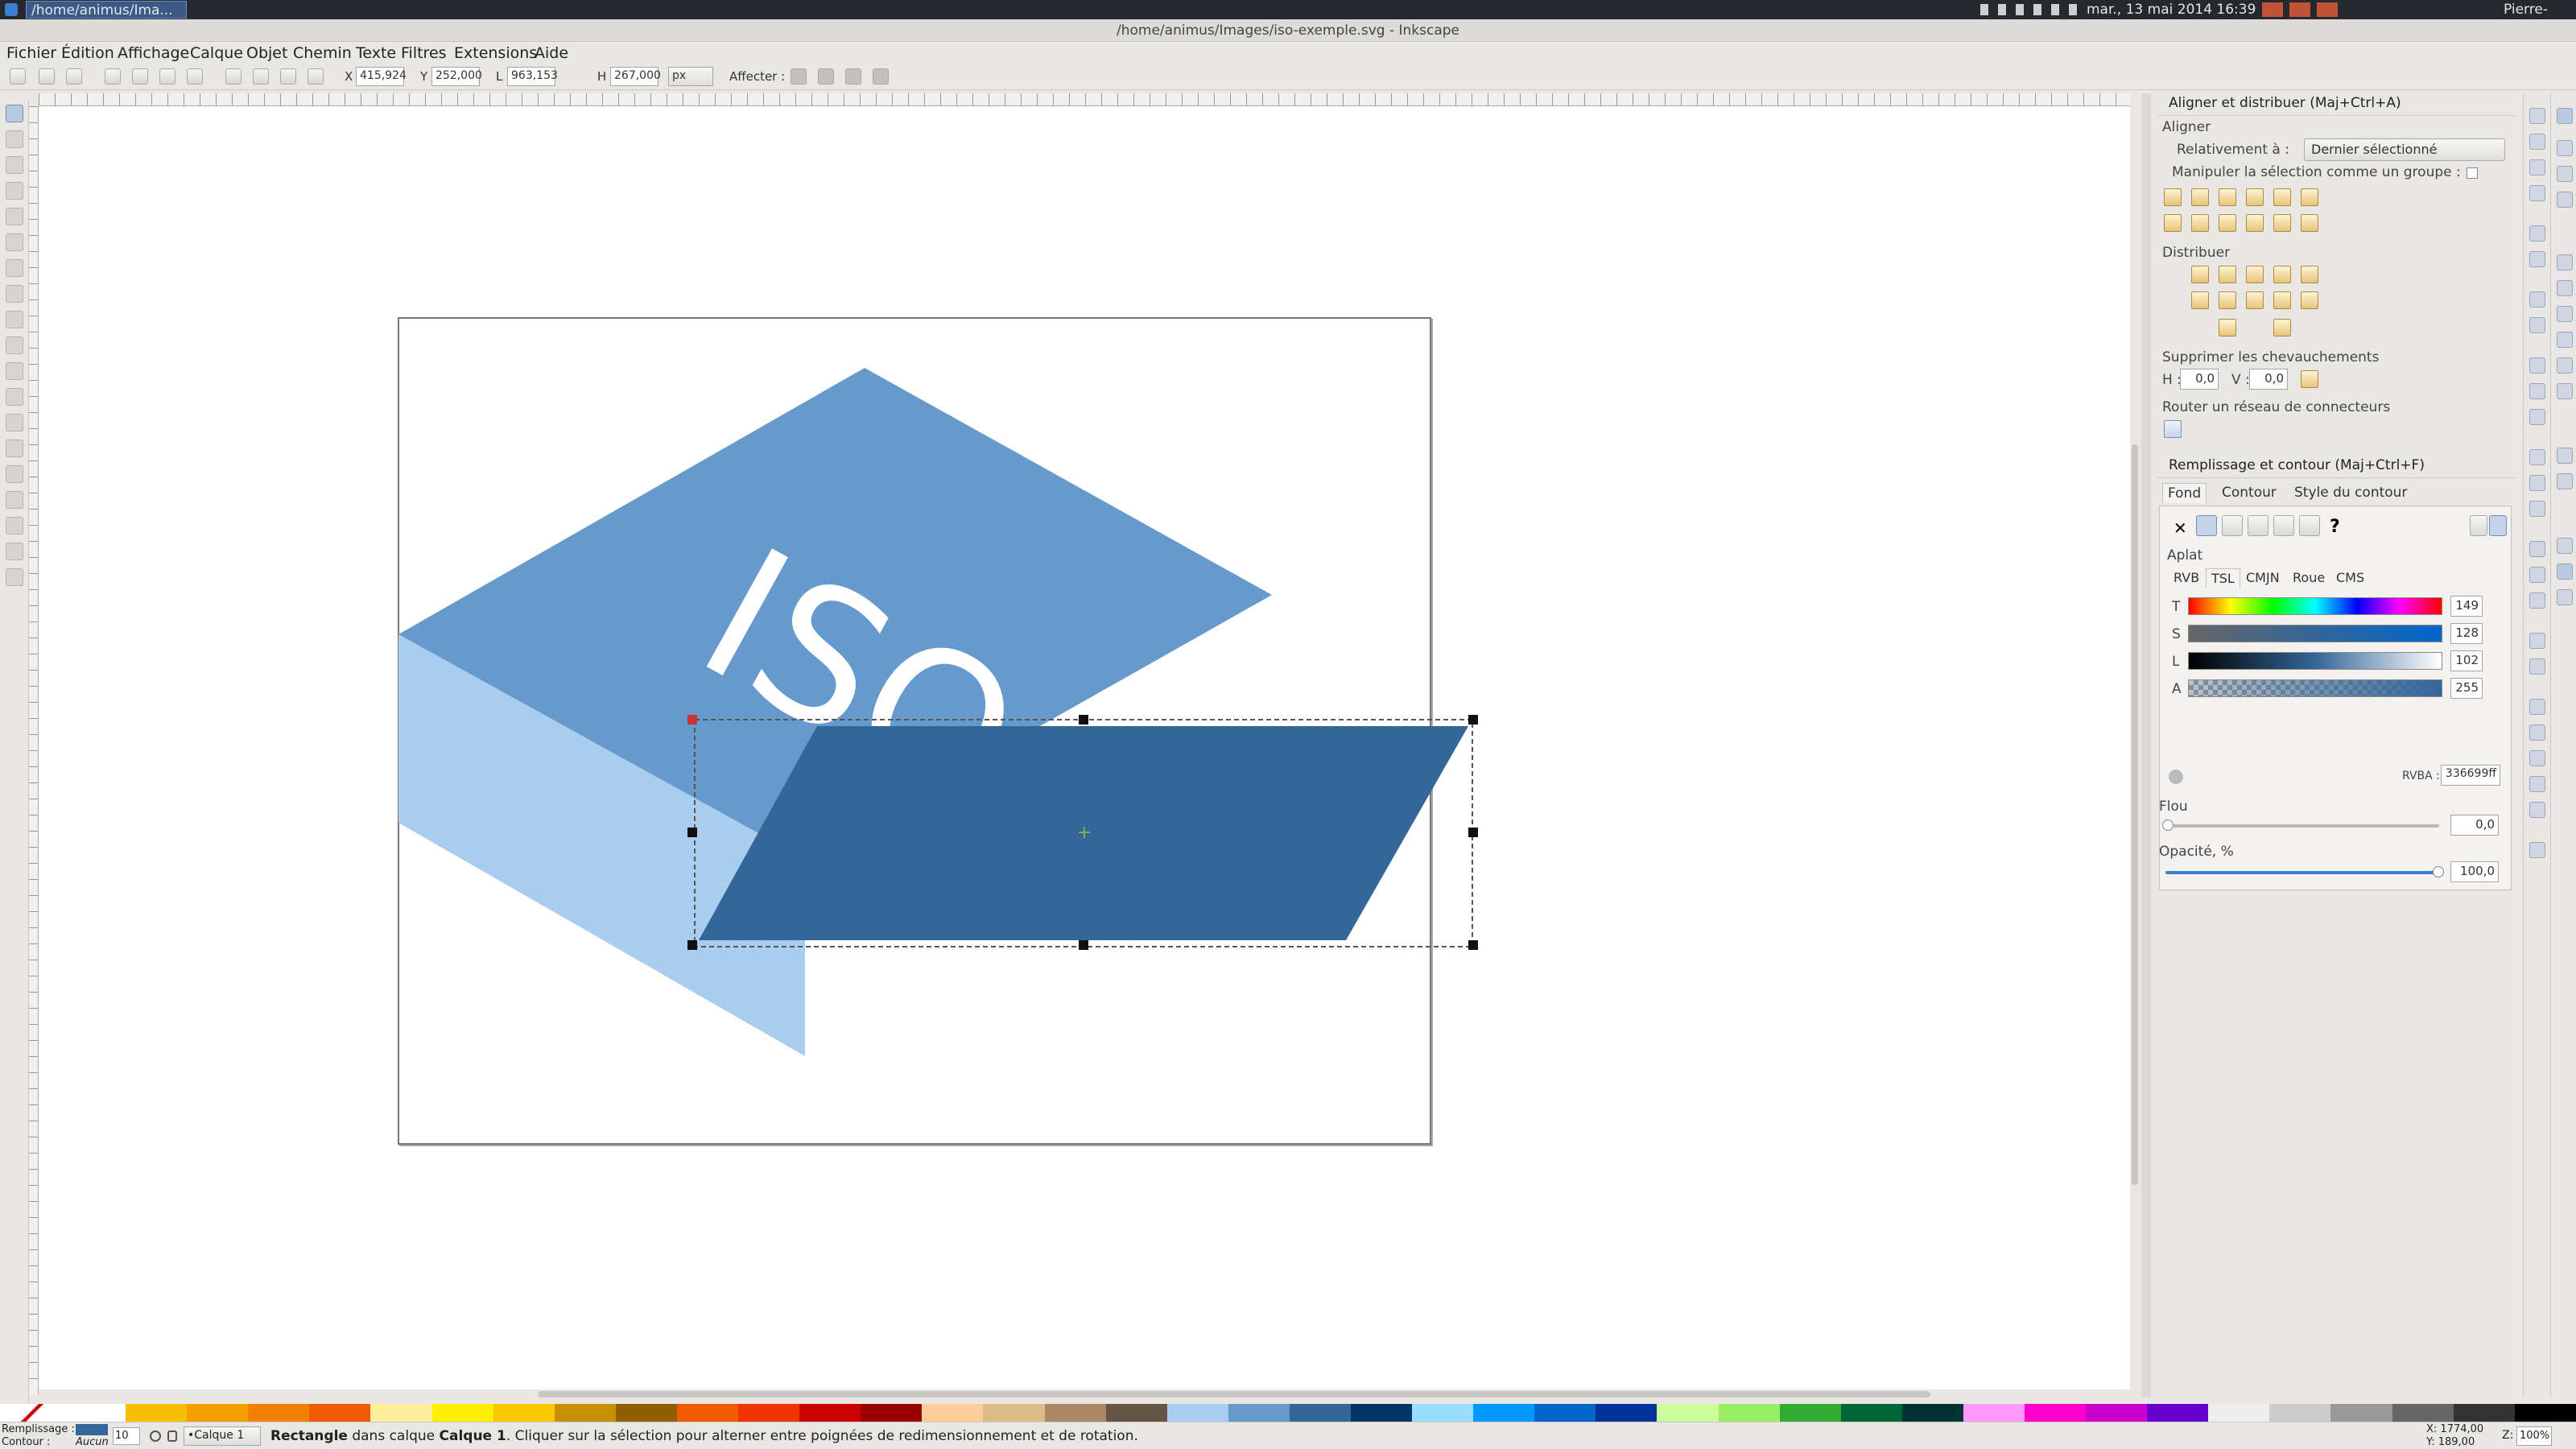 The height and width of the screenshot is (1449, 2576). I want to click on pen-tool-icon, so click(14, 371).